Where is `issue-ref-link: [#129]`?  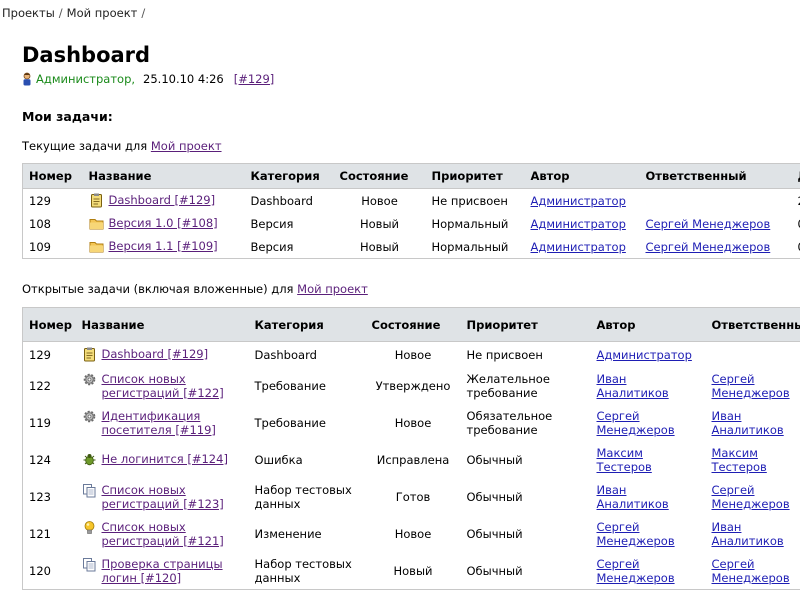
issue-ref-link: [#129] is located at coordinates (254, 79).